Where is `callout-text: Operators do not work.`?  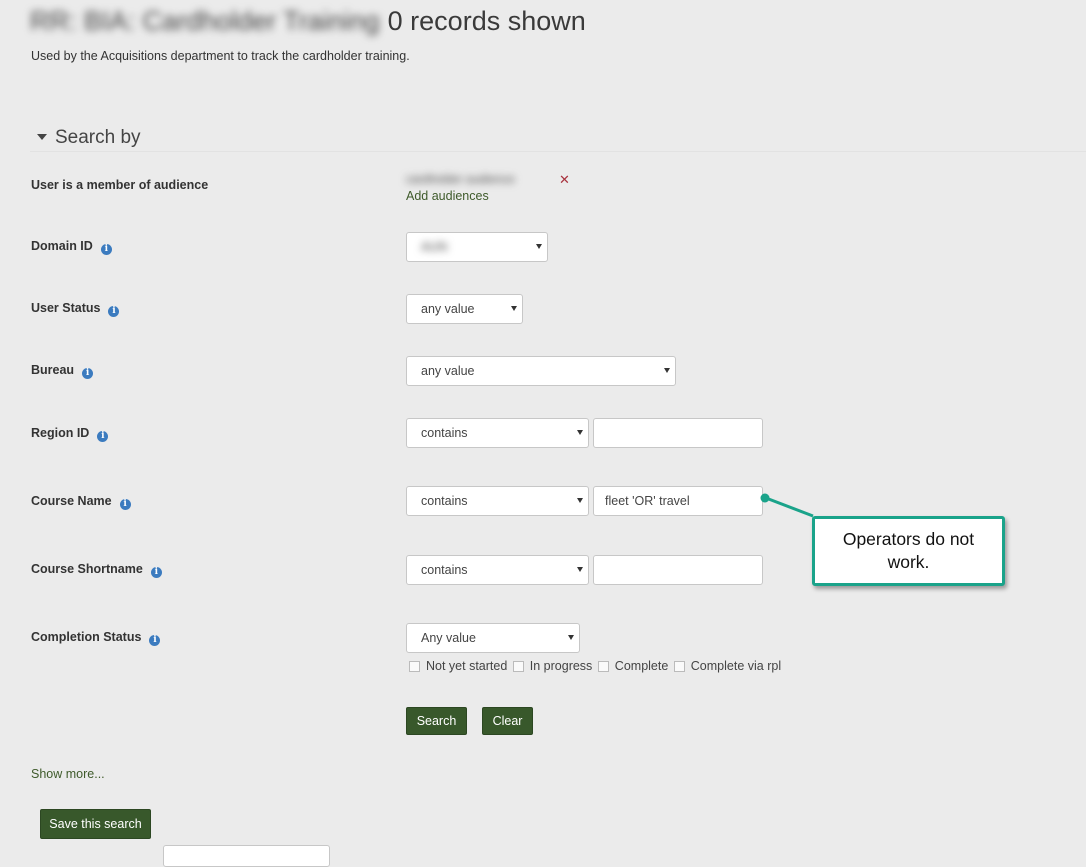
callout-text: Operators do not work. is located at coordinates (908, 550).